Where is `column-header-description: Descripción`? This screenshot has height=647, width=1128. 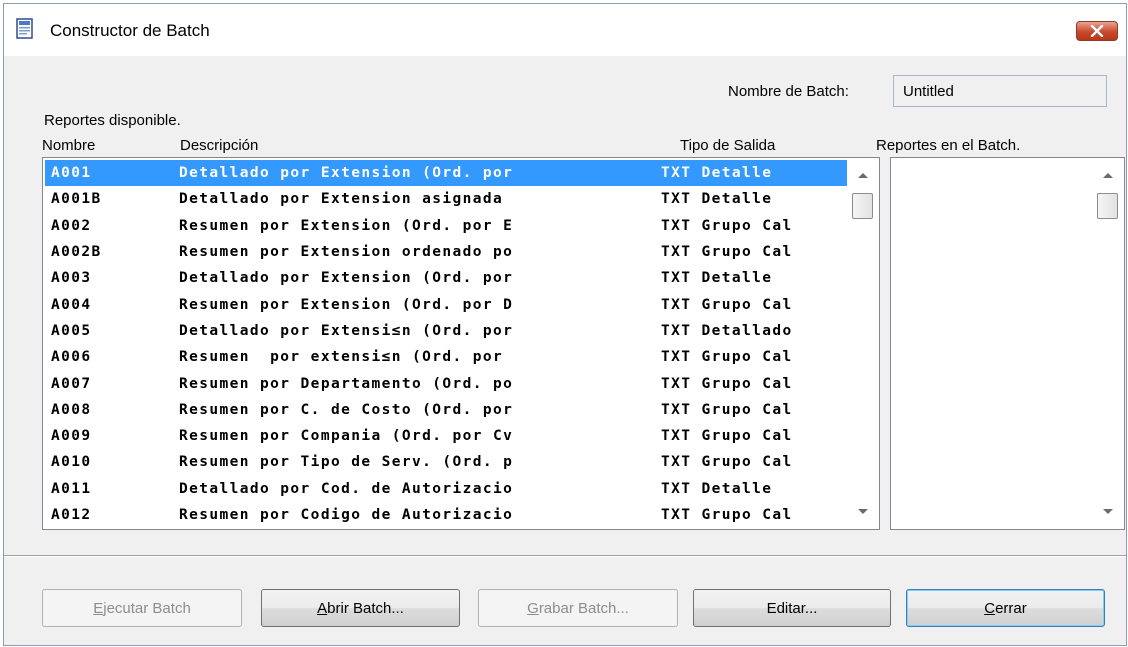
column-header-description: Descripción is located at coordinates (219, 145).